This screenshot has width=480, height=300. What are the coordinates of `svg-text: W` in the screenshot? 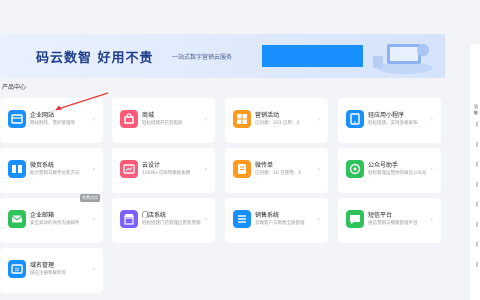 It's located at (17, 271).